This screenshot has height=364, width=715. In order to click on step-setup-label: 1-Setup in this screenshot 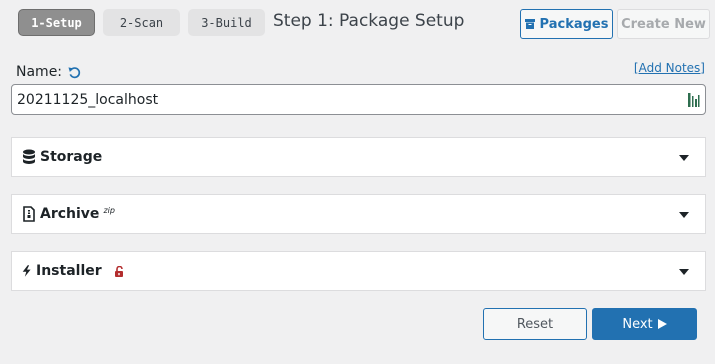, I will do `click(56, 22)`.